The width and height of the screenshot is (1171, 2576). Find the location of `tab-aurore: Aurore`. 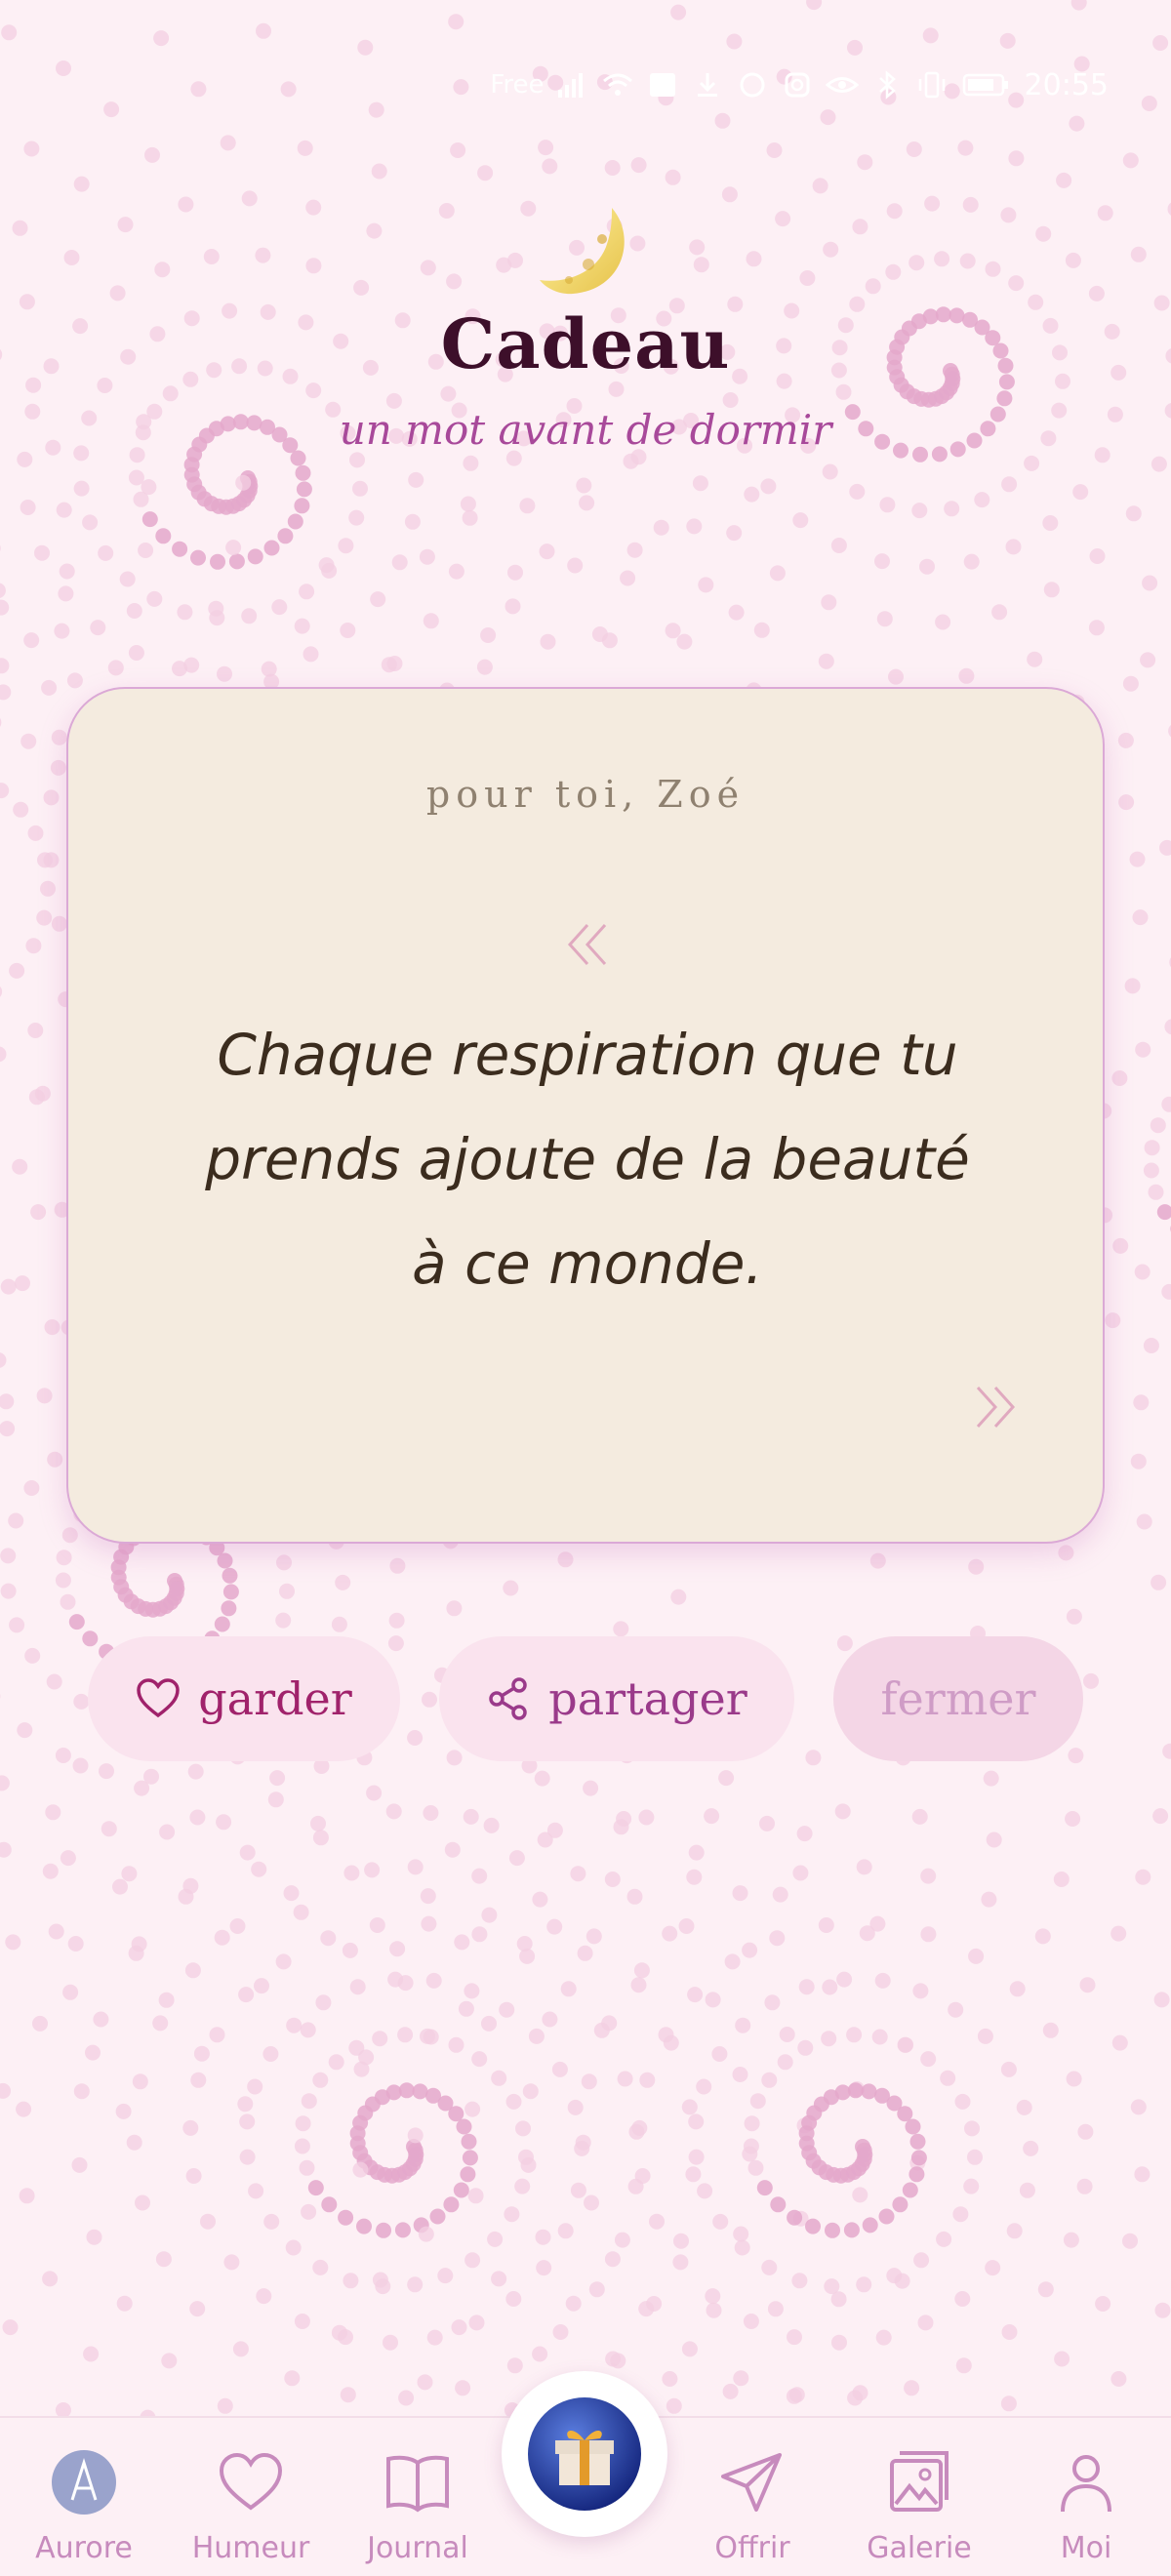

tab-aurore: Aurore is located at coordinates (84, 2497).